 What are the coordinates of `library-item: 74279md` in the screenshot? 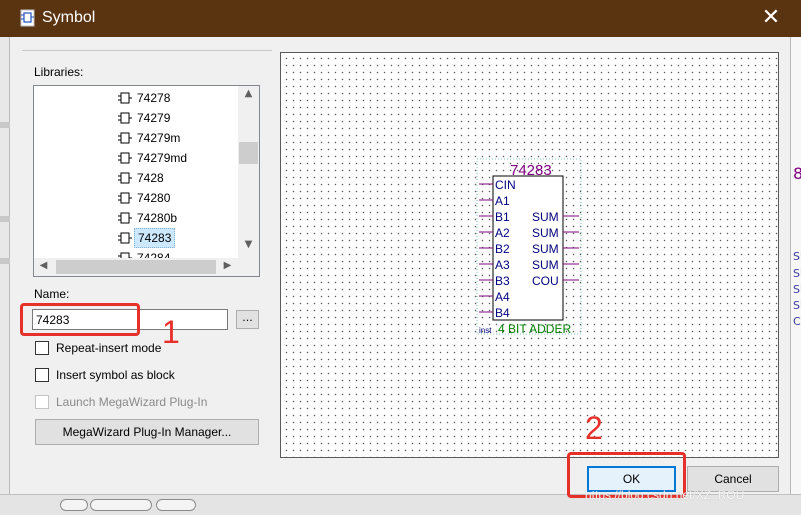 It's located at (173, 158).